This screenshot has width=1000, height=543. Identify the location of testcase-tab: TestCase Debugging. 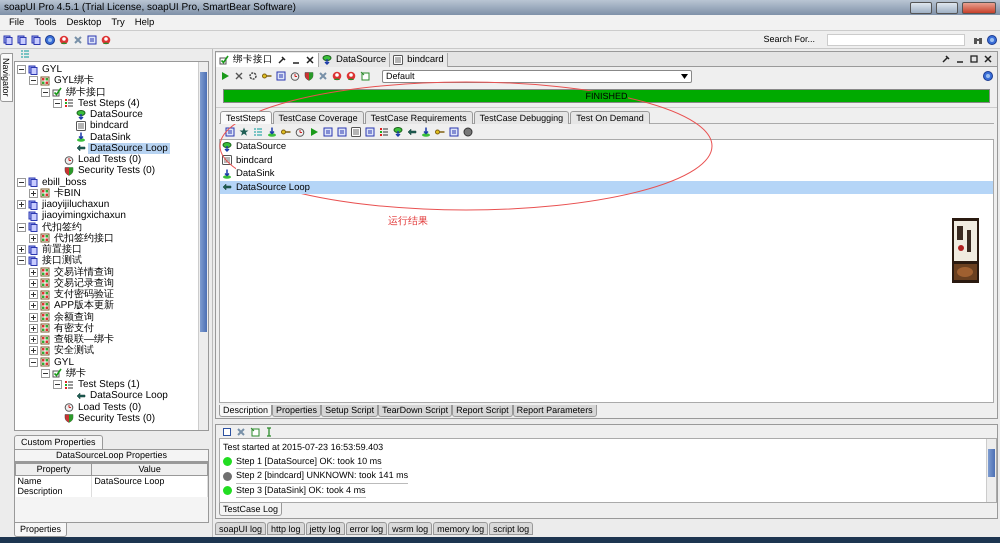
(522, 117).